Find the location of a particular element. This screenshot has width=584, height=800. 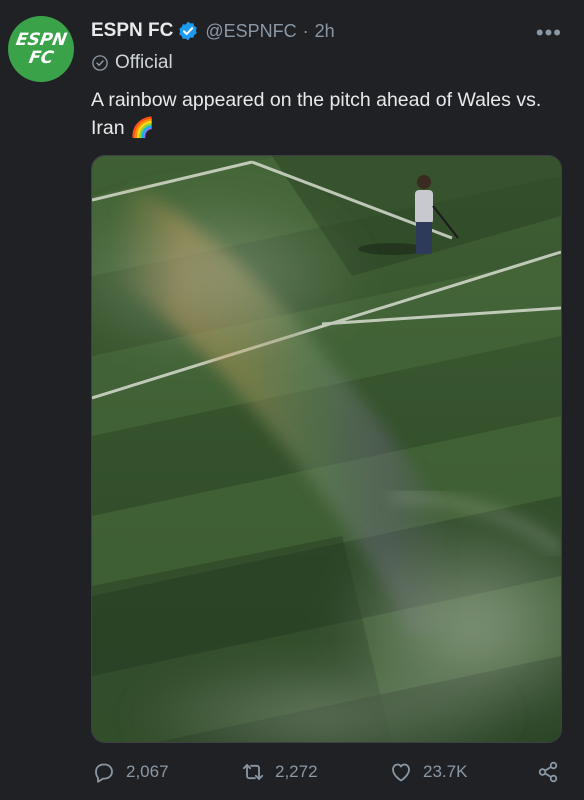

avatar-logo-line2: FC is located at coordinates (41, 57).